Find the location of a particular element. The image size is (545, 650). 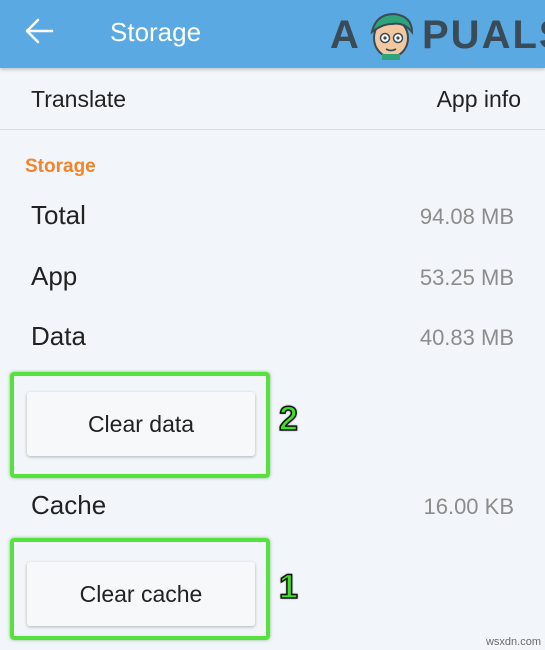

cache-value: 16.00 KB is located at coordinates (468, 506).